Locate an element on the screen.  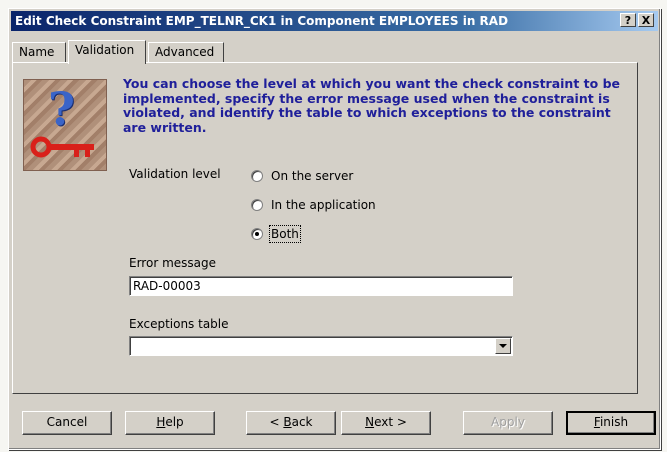
help-button: Help is located at coordinates (170, 423).